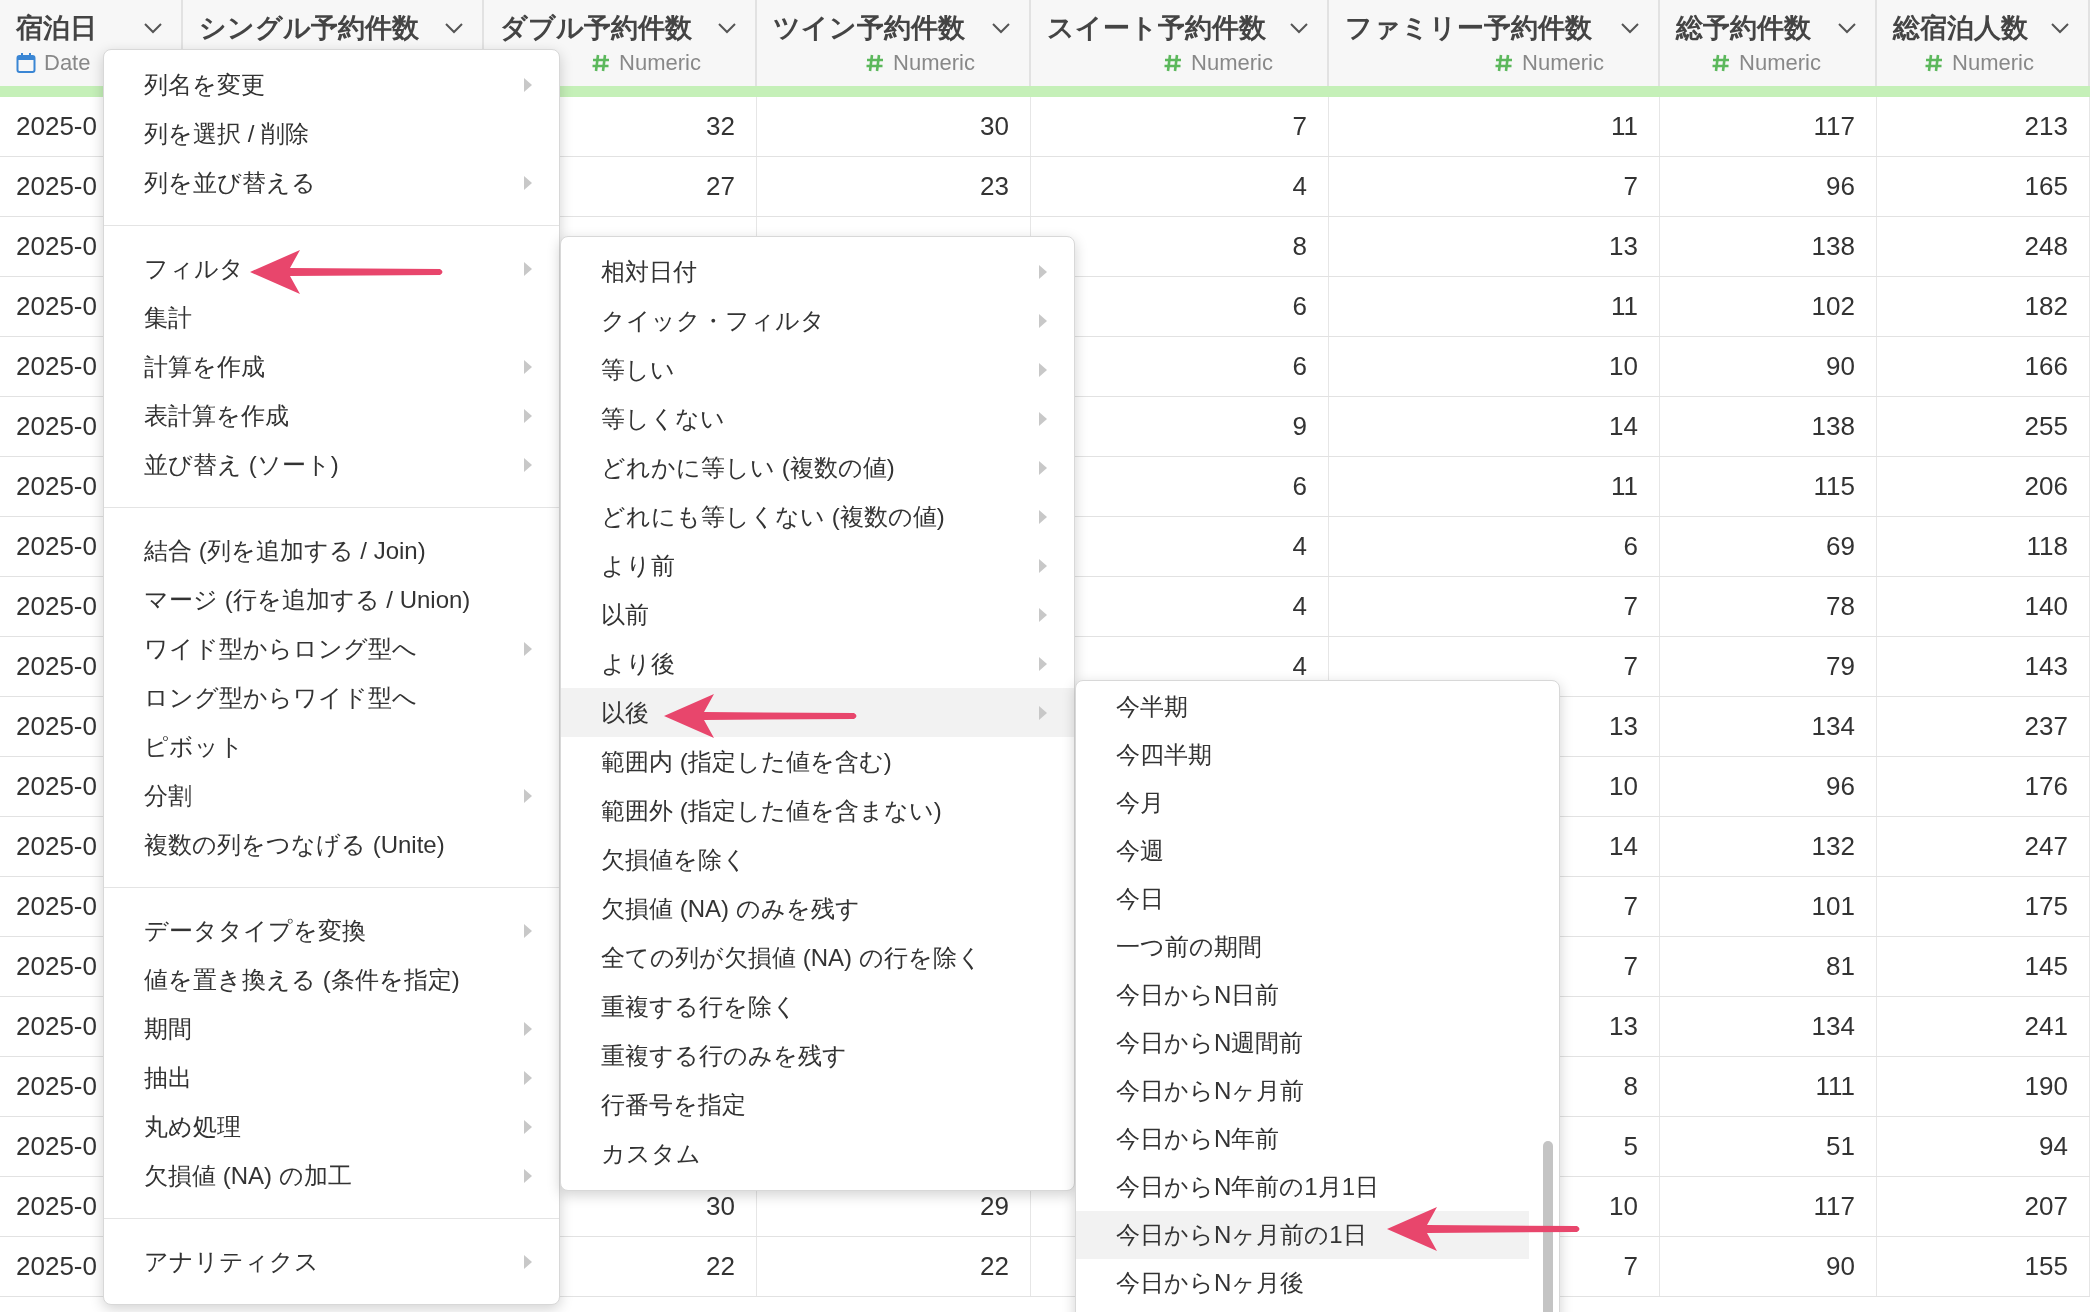 The height and width of the screenshot is (1312, 2090). What do you see at coordinates (1302, 1187) in the screenshot?
I see `menu-item: 今日からN年前の1月1日` at bounding box center [1302, 1187].